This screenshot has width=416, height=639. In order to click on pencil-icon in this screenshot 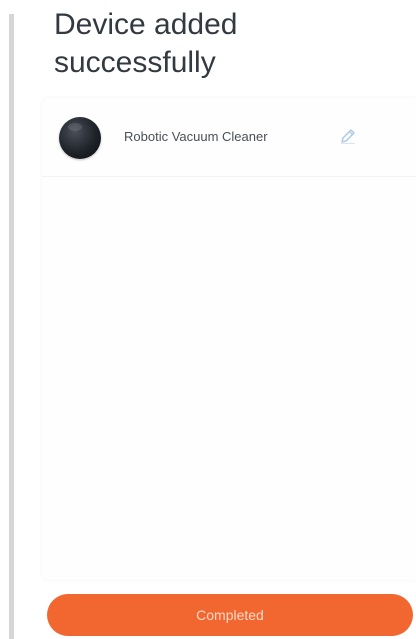, I will do `click(348, 136)`.